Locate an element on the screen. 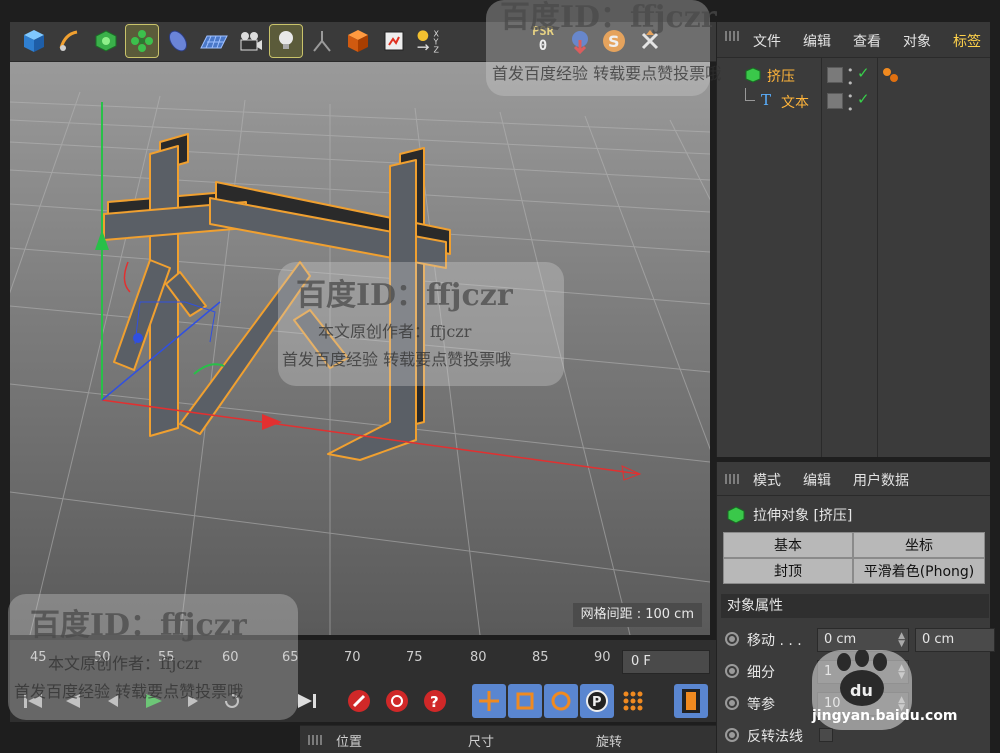 This screenshot has width=1000, height=753. watermark-line: 本文原创作者：ffjczr is located at coordinates (394, 330).